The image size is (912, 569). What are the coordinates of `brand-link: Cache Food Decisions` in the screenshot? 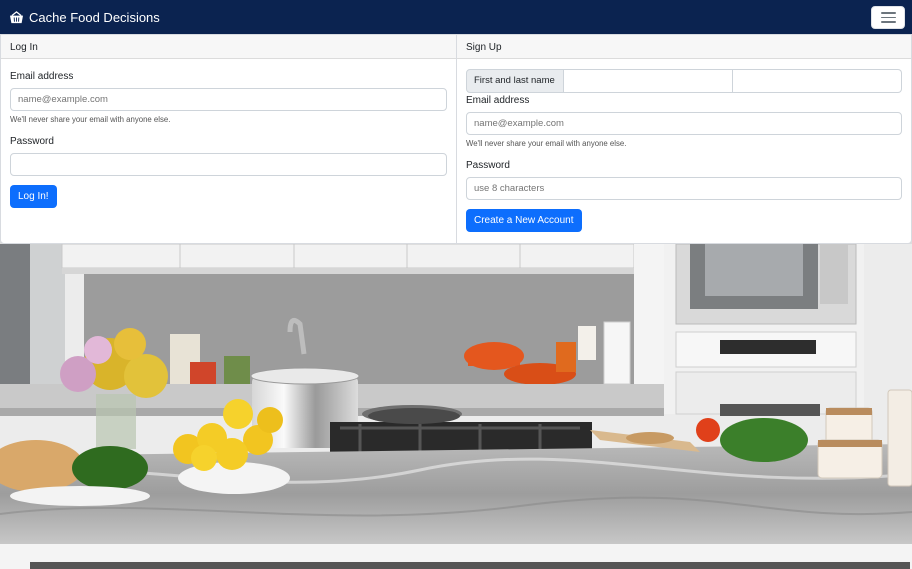 It's located at (84, 17).